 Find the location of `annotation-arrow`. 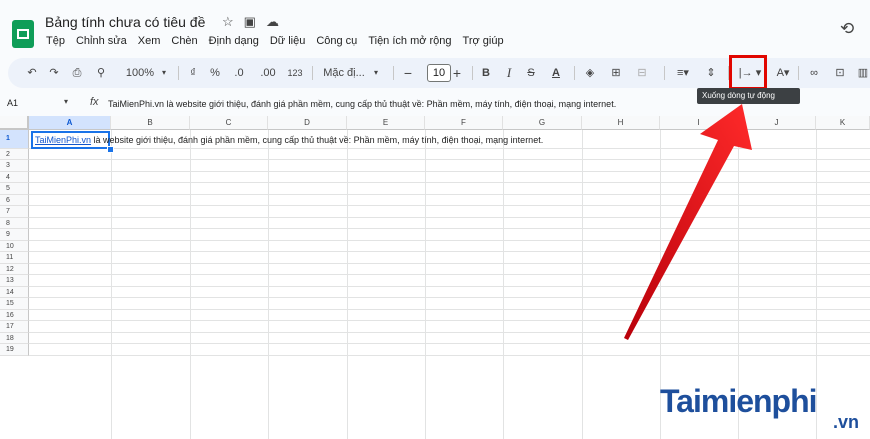

annotation-arrow is located at coordinates (688, 222).